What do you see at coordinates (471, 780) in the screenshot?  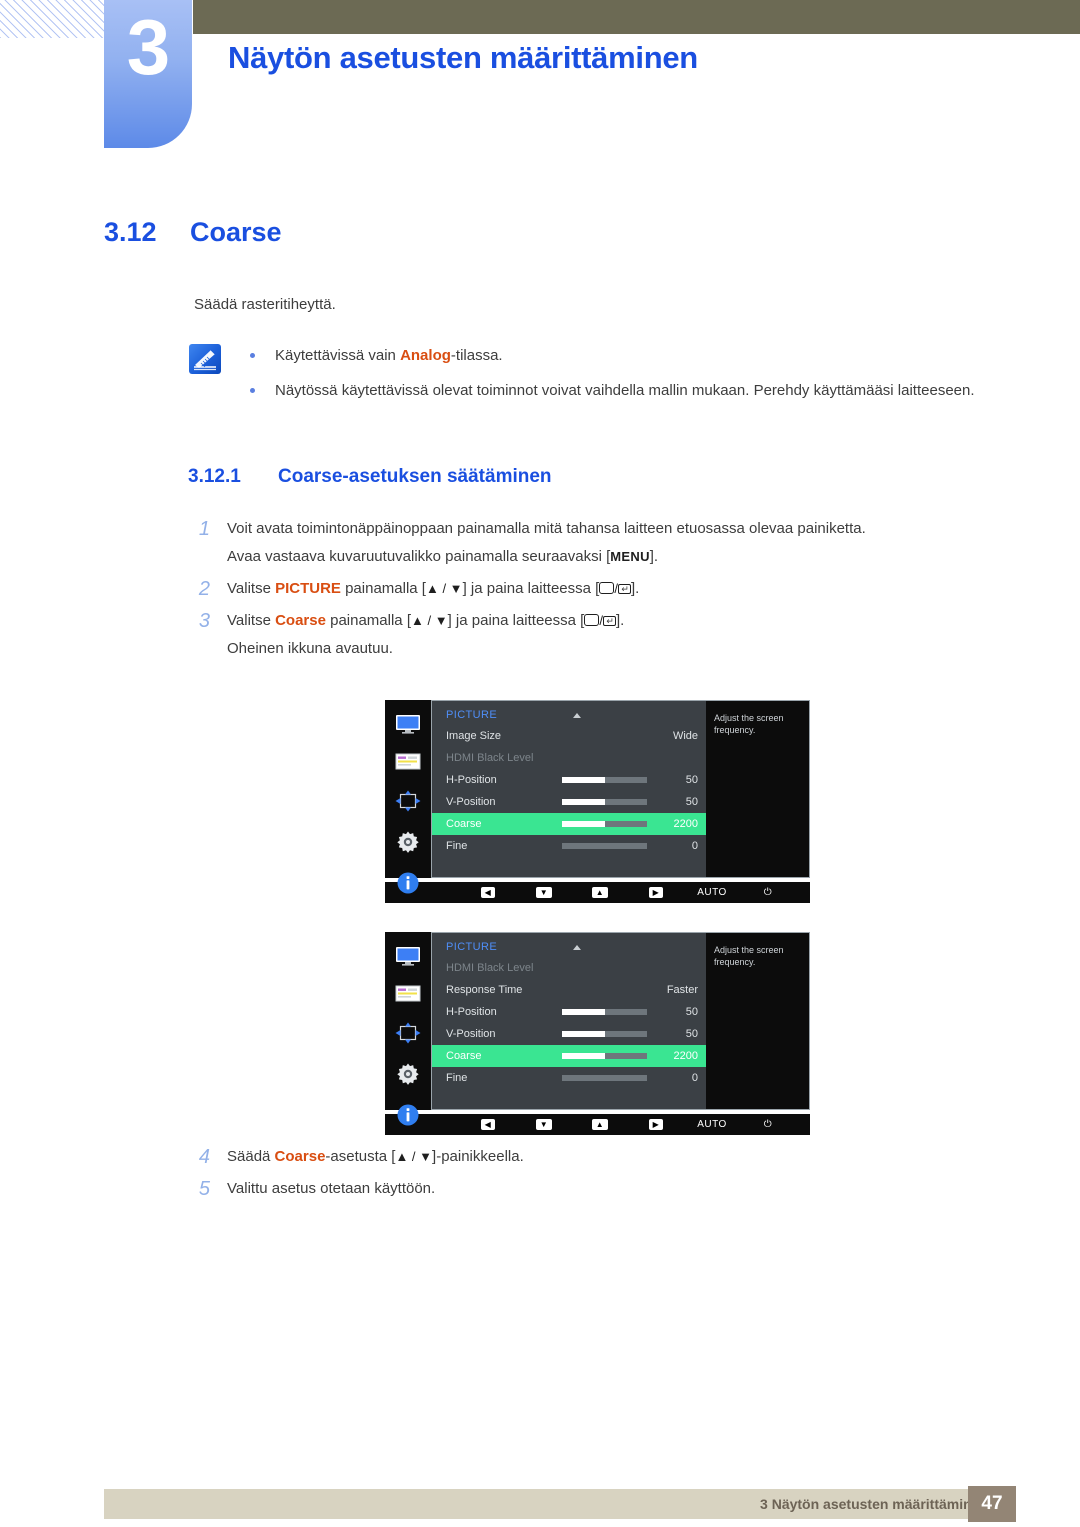 I see `osd-row-label: H-Position` at bounding box center [471, 780].